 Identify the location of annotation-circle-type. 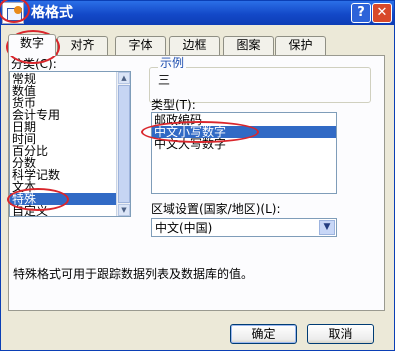
(200, 132).